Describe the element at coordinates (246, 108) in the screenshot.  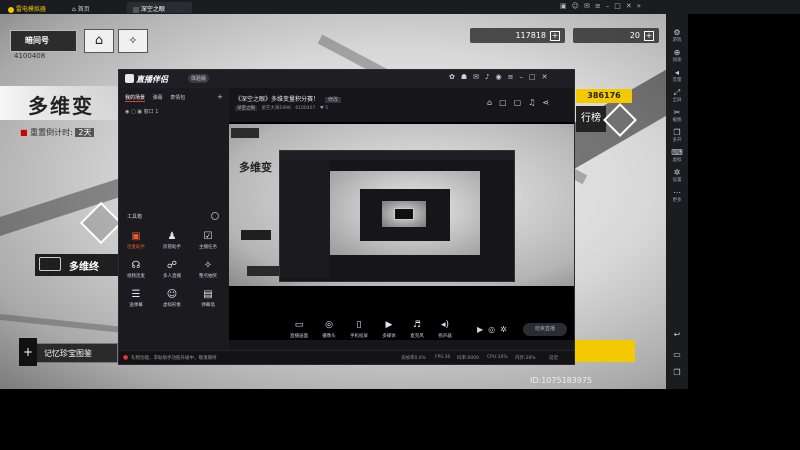
I see `category-tag: 深空之眼` at that location.